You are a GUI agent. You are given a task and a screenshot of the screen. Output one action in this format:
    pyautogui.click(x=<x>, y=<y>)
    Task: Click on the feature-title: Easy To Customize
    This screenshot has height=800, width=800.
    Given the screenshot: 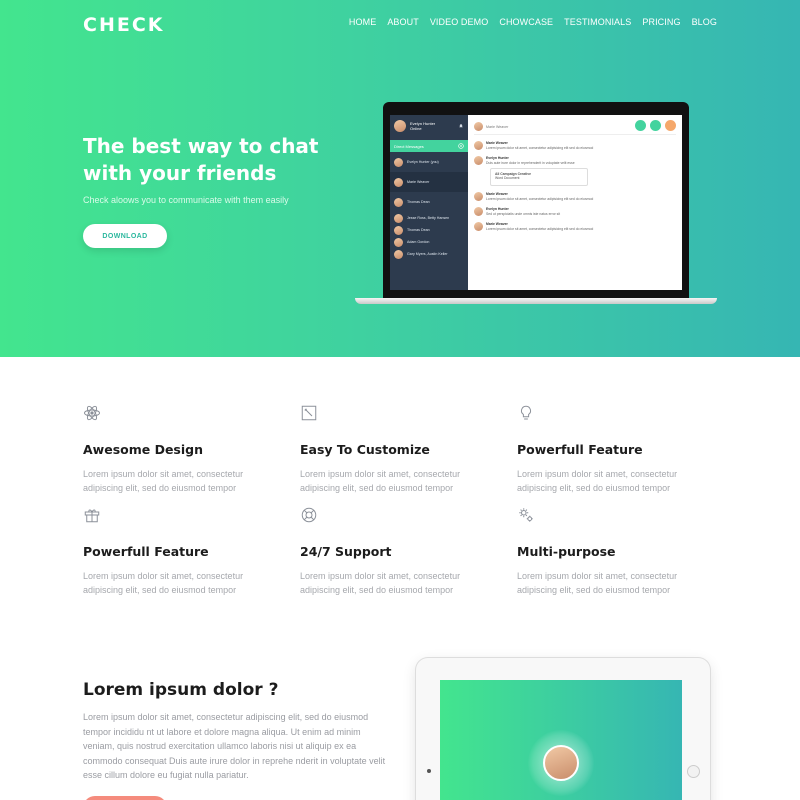 What is the action you would take?
    pyautogui.click(x=365, y=449)
    